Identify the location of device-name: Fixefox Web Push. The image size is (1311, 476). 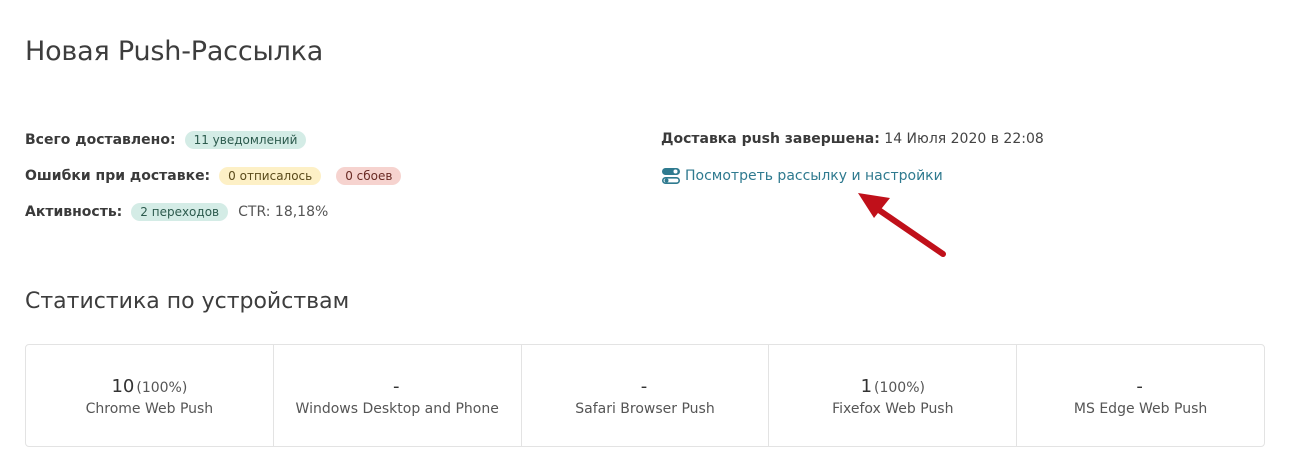
(893, 408).